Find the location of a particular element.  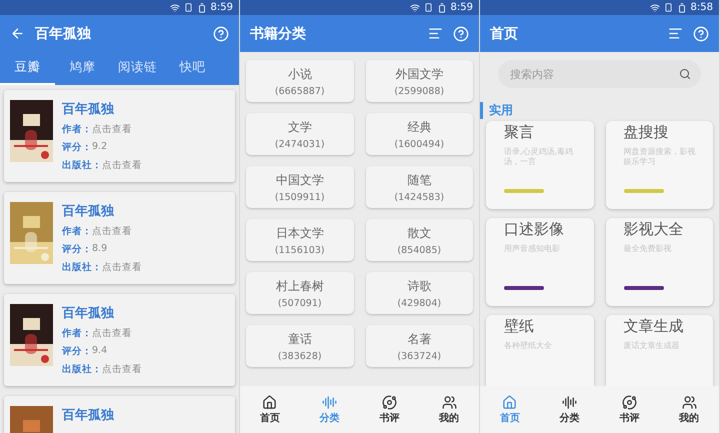

book-card: 百年孤独 作者：点击查看 评分：9.2 出版社：点击查看 is located at coordinates (119, 136).